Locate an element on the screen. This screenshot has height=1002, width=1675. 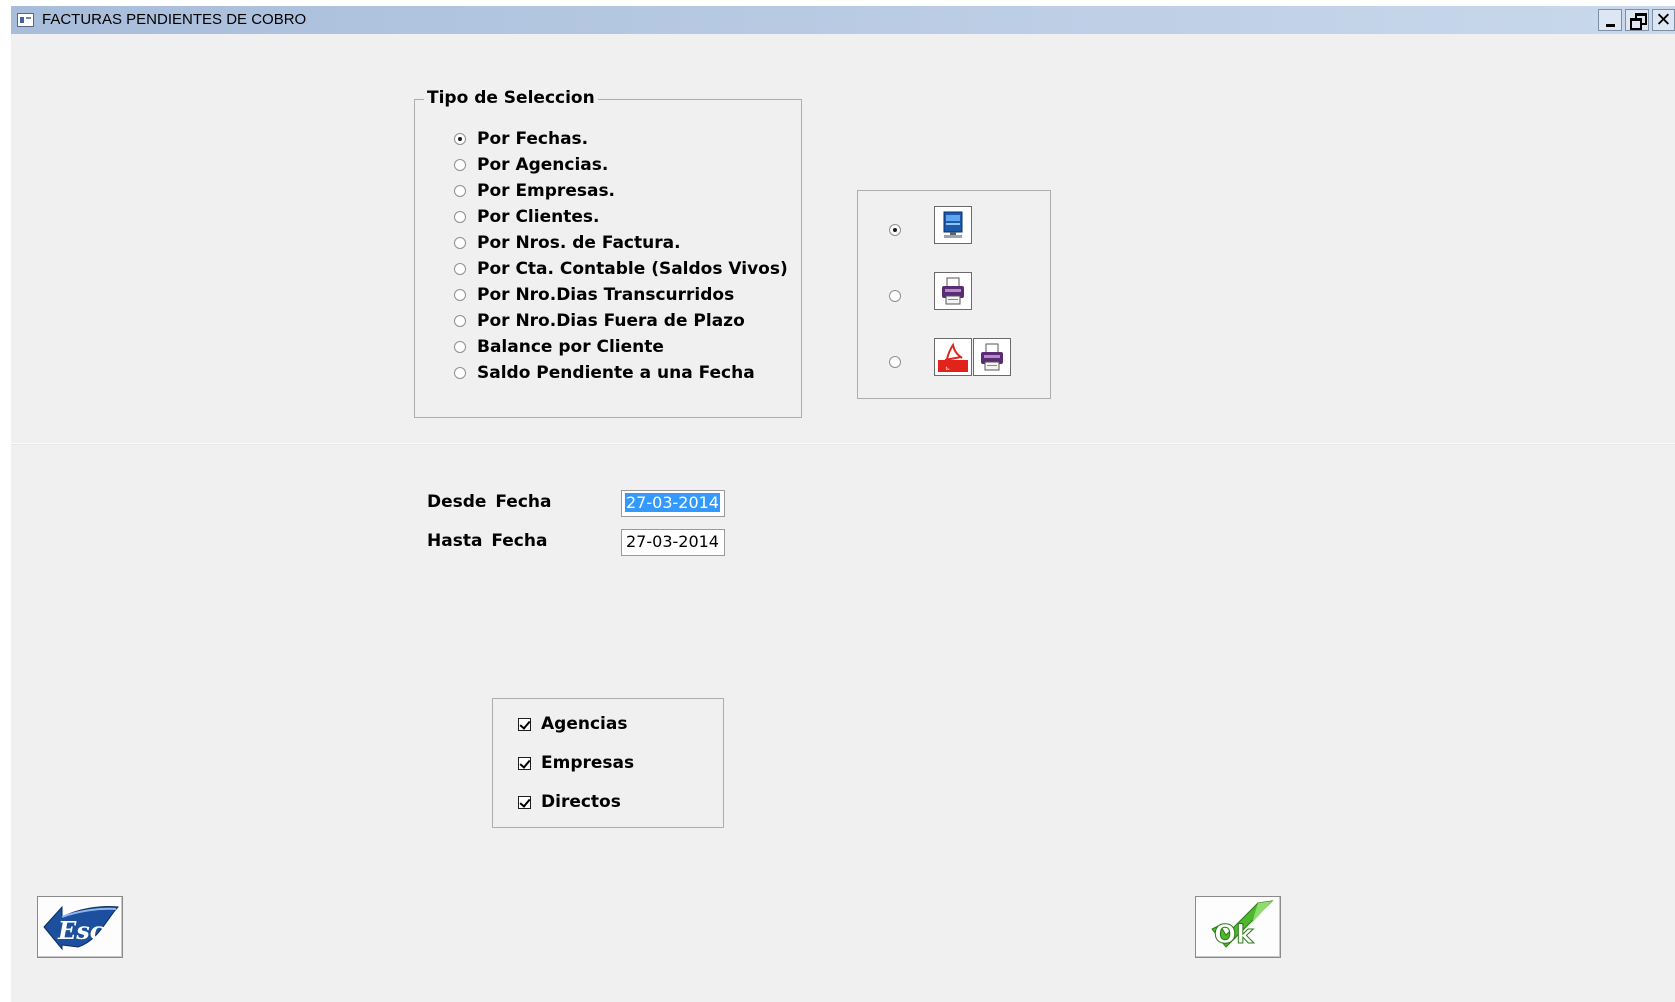
separator is located at coordinates (843, 444).